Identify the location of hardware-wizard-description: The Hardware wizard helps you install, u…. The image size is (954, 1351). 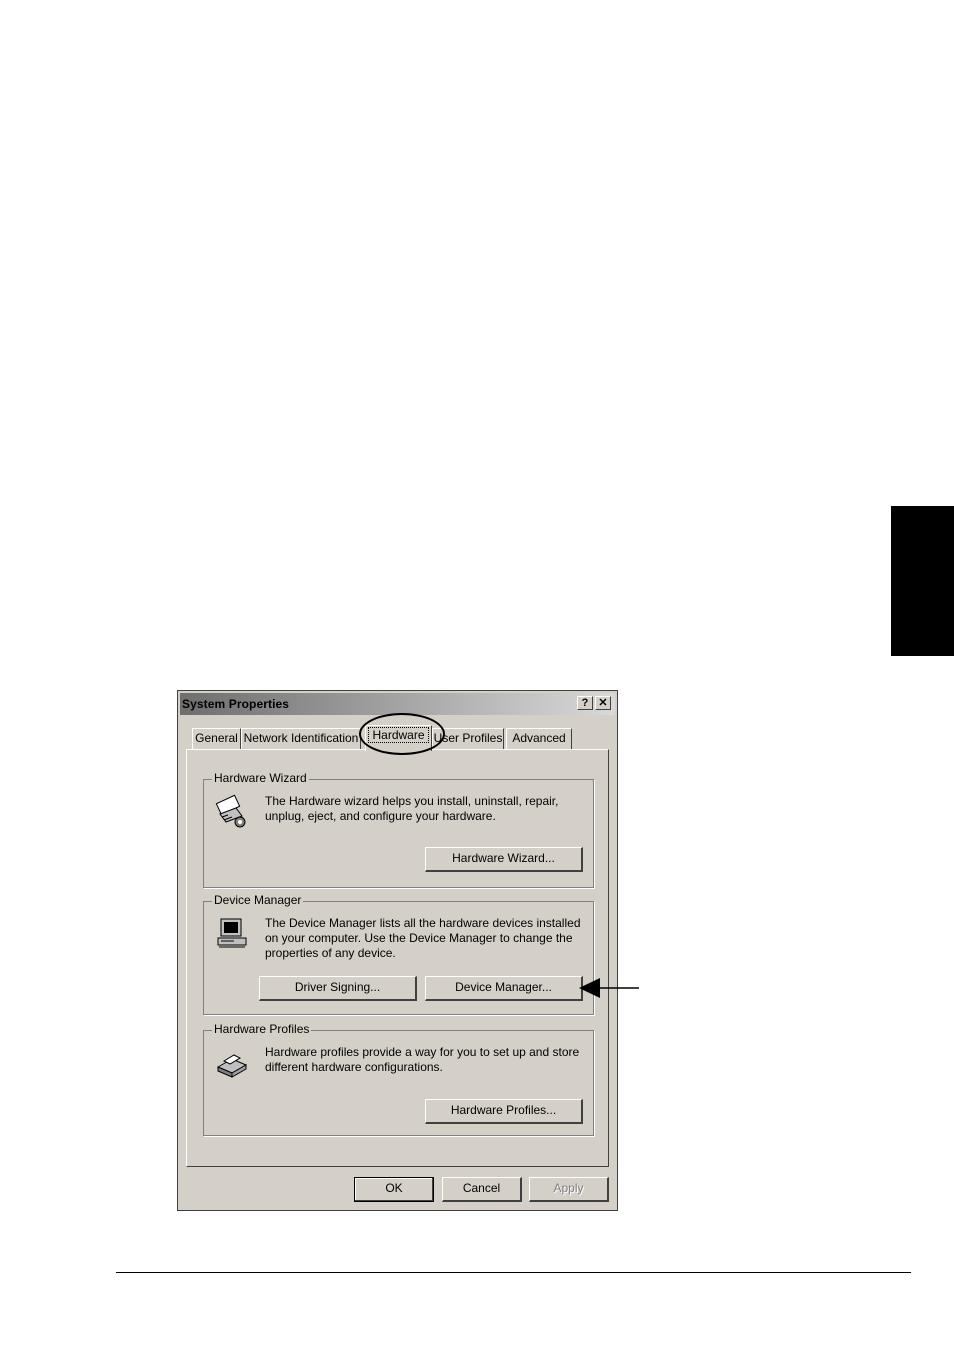
(412, 808).